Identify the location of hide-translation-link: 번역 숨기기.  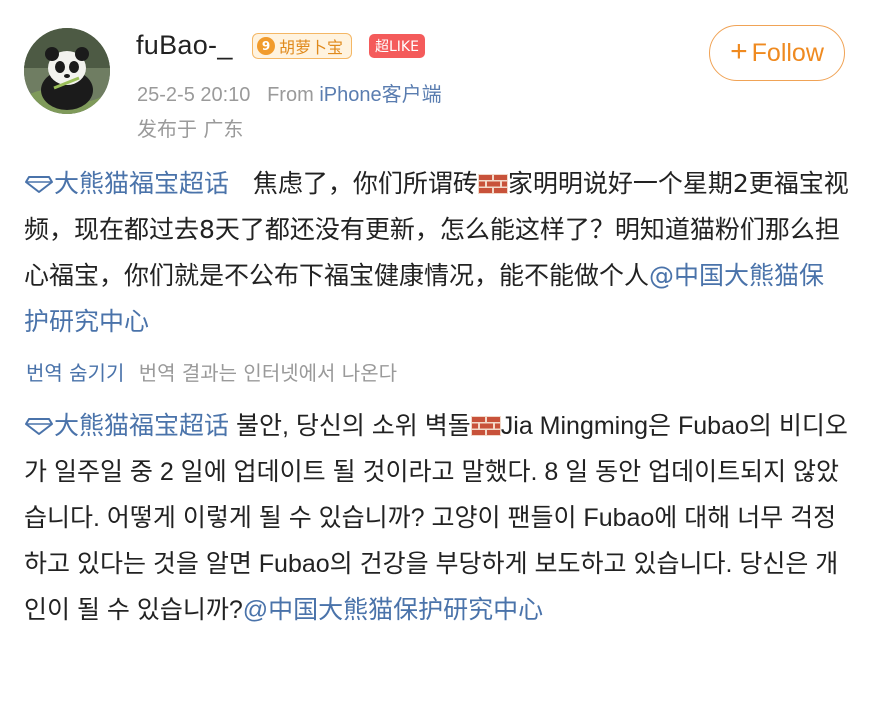
(75, 373).